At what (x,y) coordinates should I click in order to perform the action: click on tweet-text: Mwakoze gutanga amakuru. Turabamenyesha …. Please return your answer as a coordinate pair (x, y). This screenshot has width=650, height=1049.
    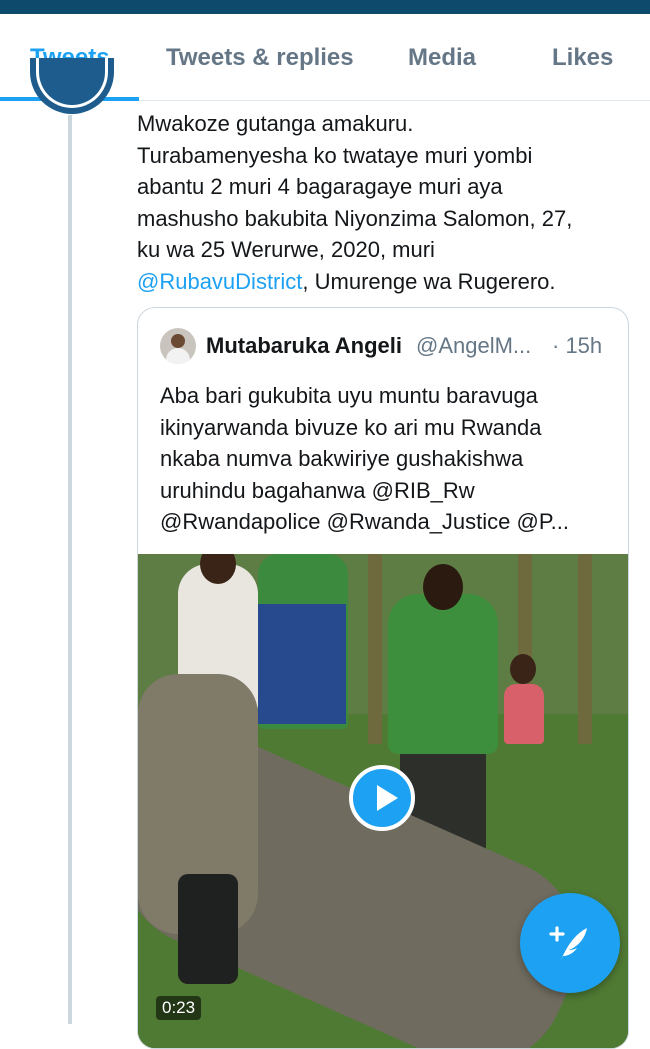
    Looking at the image, I should click on (384, 203).